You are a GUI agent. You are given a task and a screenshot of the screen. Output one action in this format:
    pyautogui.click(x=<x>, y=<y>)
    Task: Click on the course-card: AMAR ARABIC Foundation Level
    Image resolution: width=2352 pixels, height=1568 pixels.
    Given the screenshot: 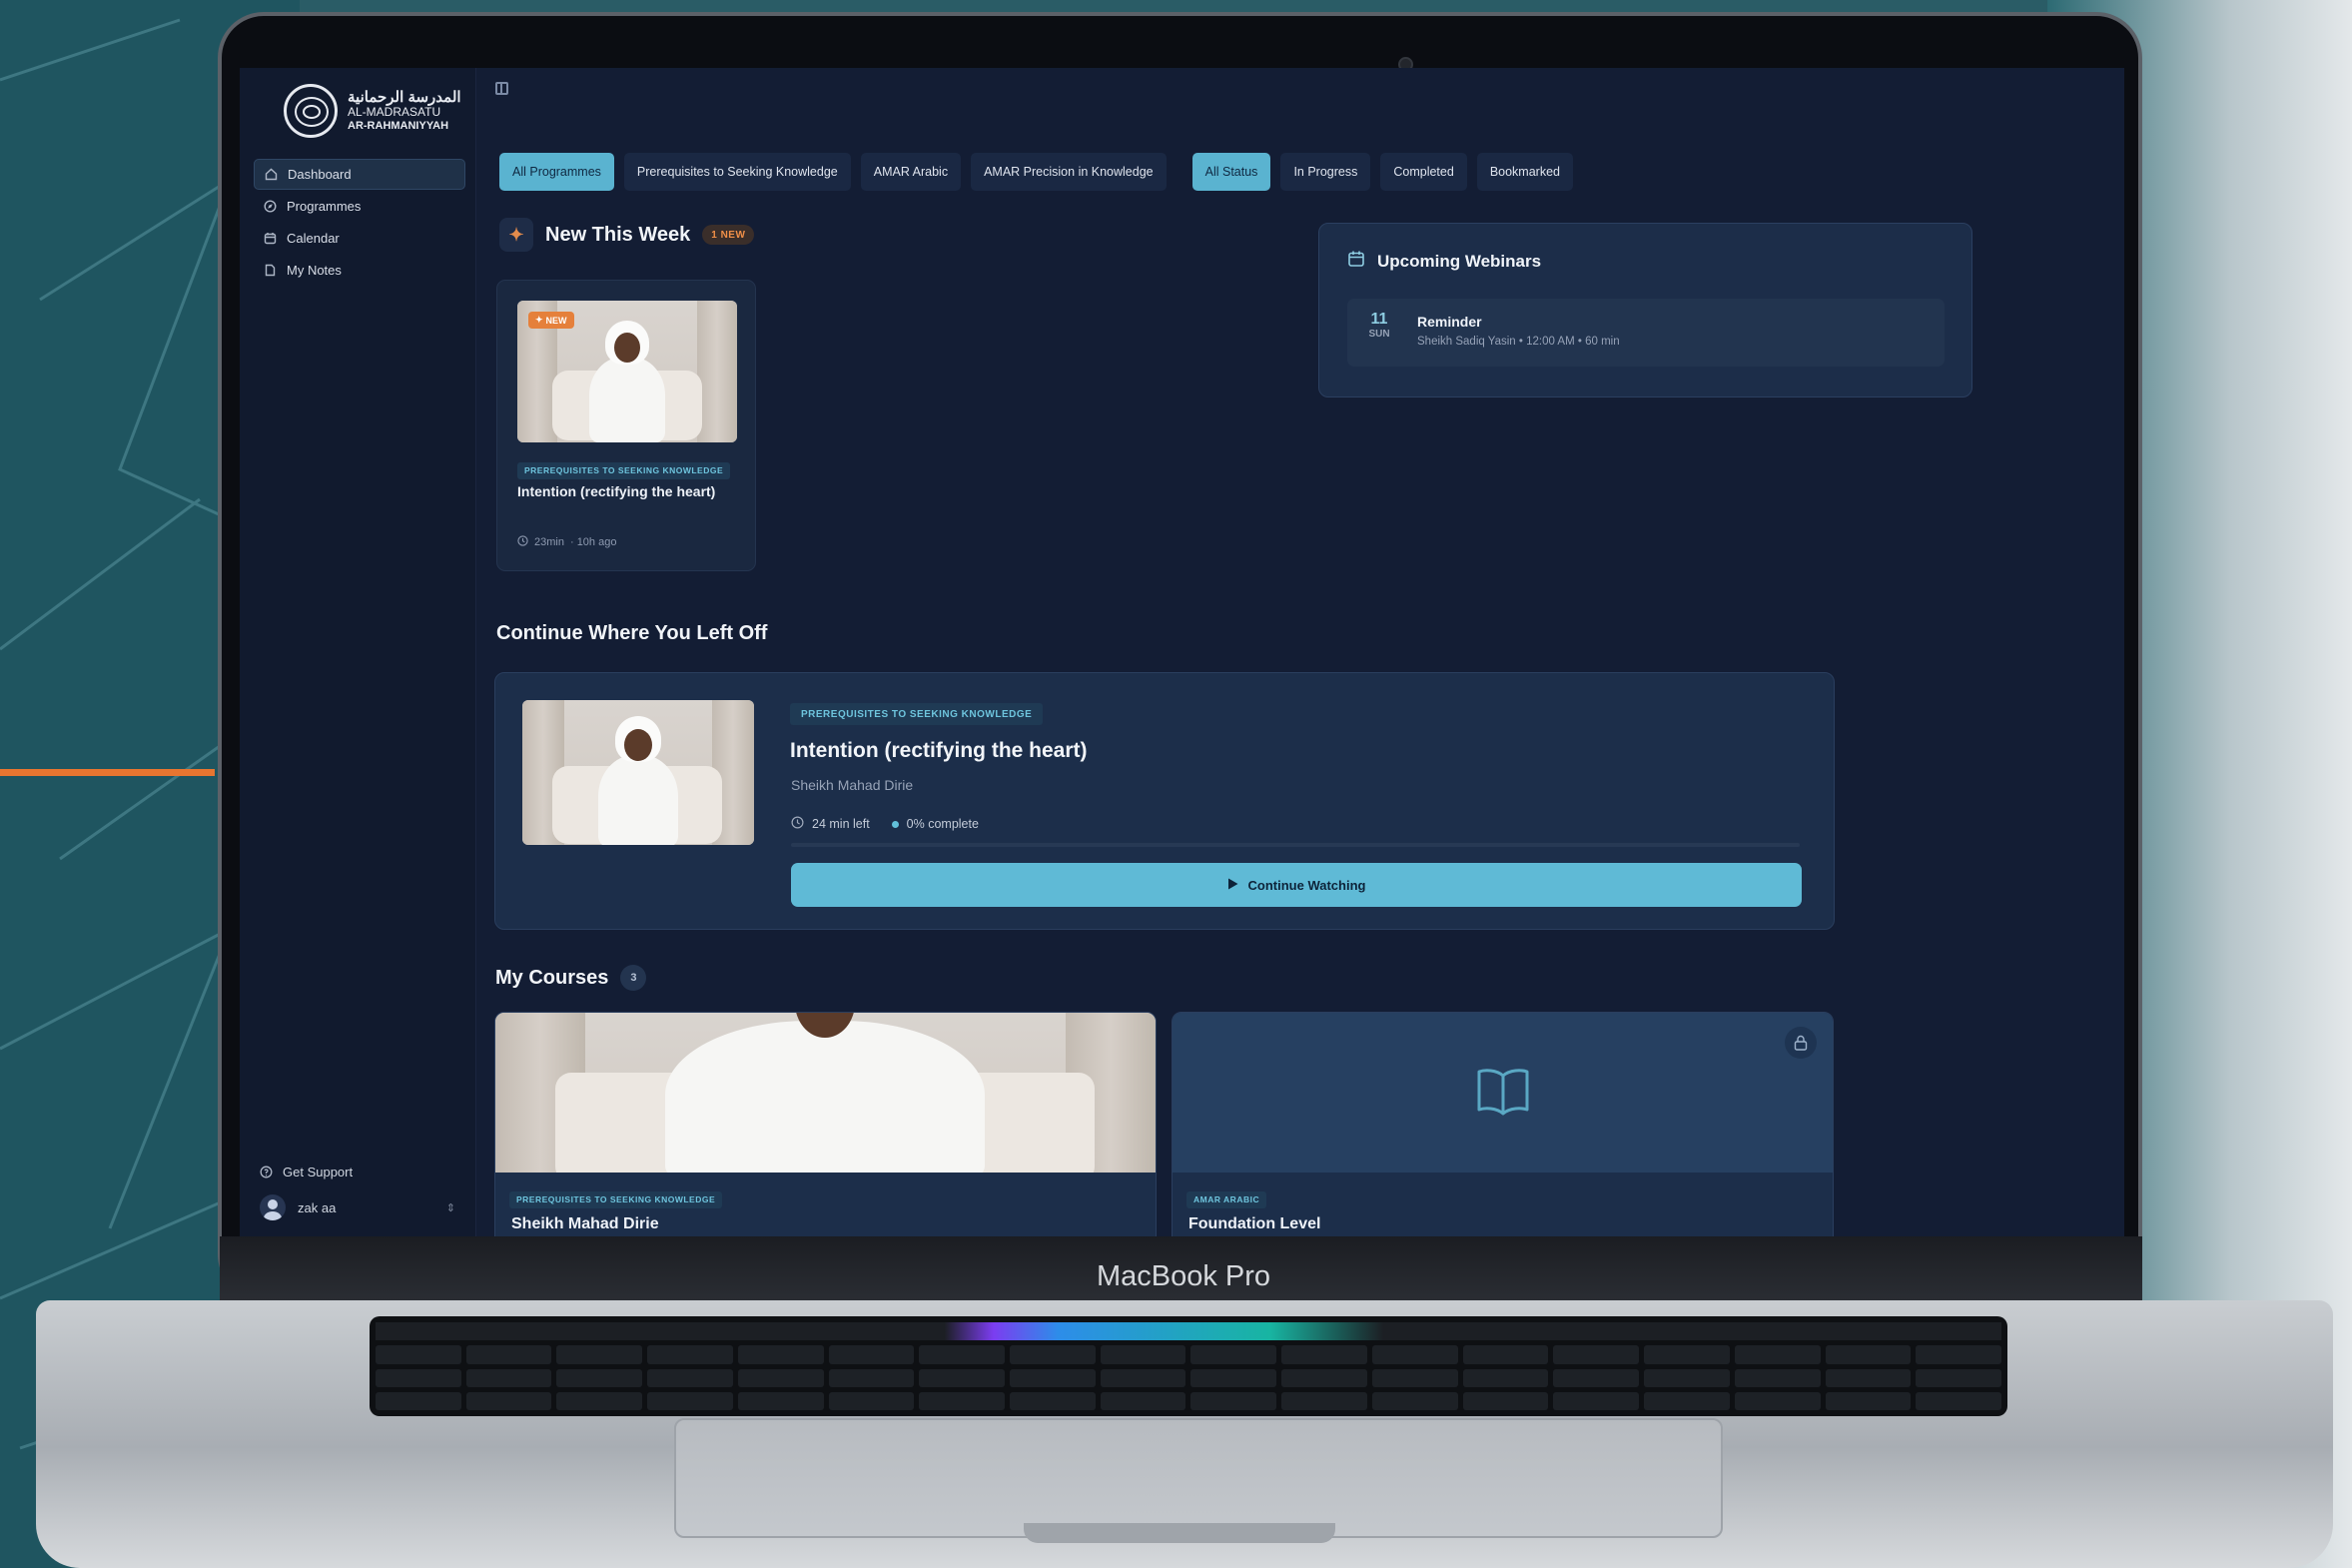 What is the action you would take?
    pyautogui.click(x=1503, y=1124)
    